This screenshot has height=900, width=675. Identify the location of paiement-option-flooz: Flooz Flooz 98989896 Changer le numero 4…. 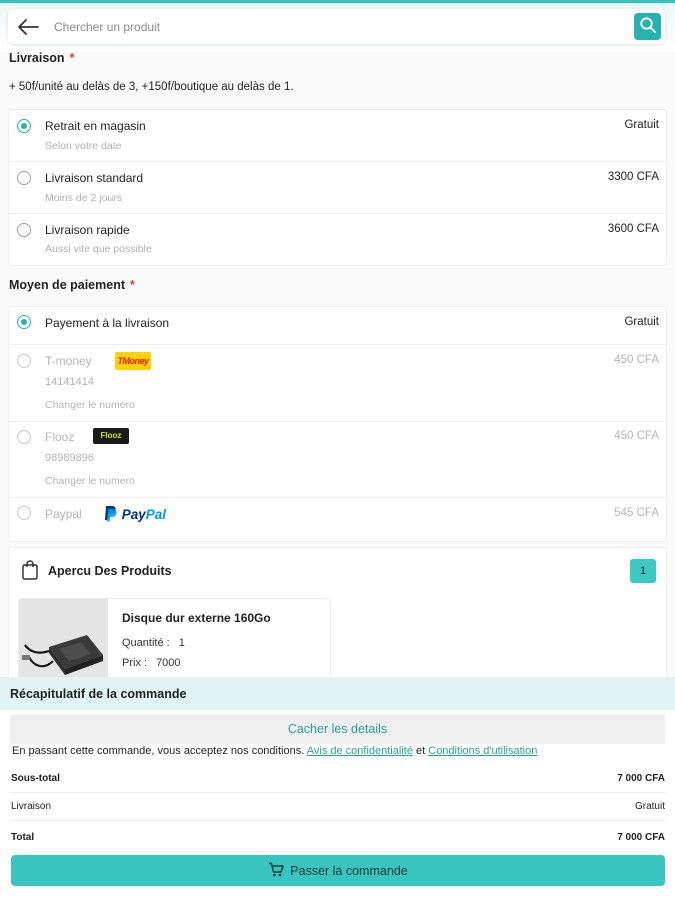
(337, 460).